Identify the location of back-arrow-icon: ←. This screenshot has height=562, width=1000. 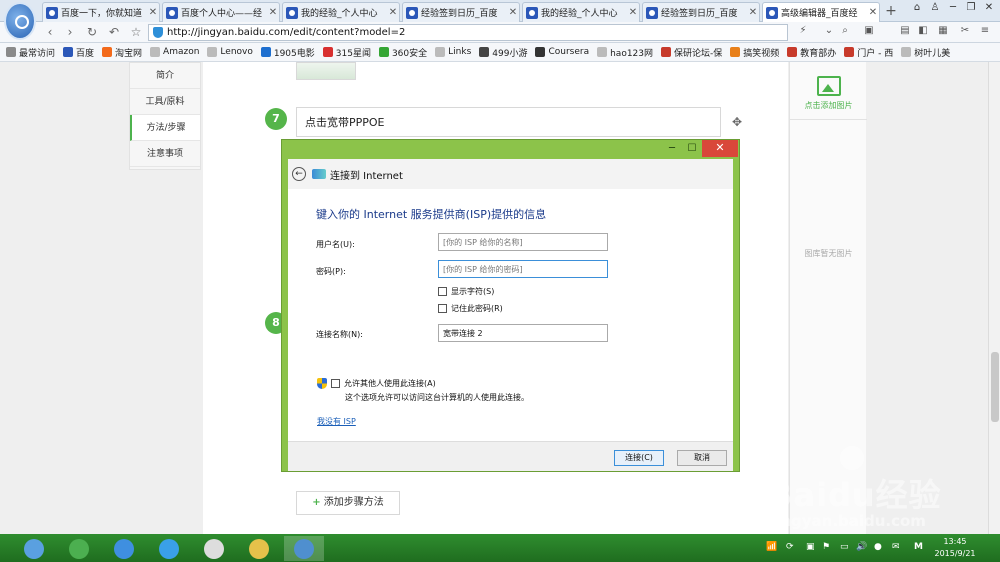
(299, 174).